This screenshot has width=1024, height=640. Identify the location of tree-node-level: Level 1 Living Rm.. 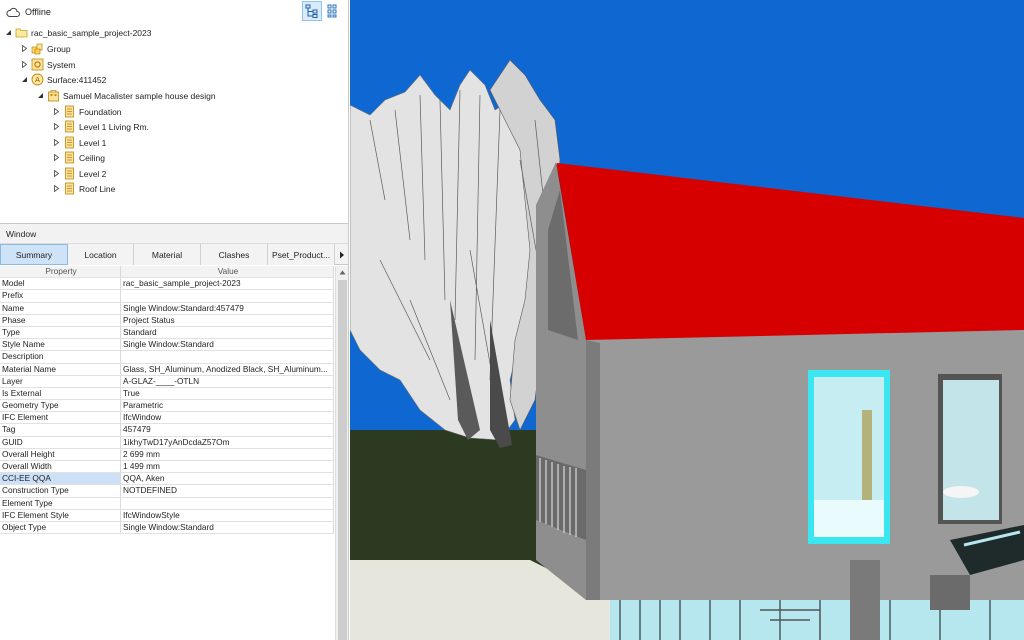
(100, 126).